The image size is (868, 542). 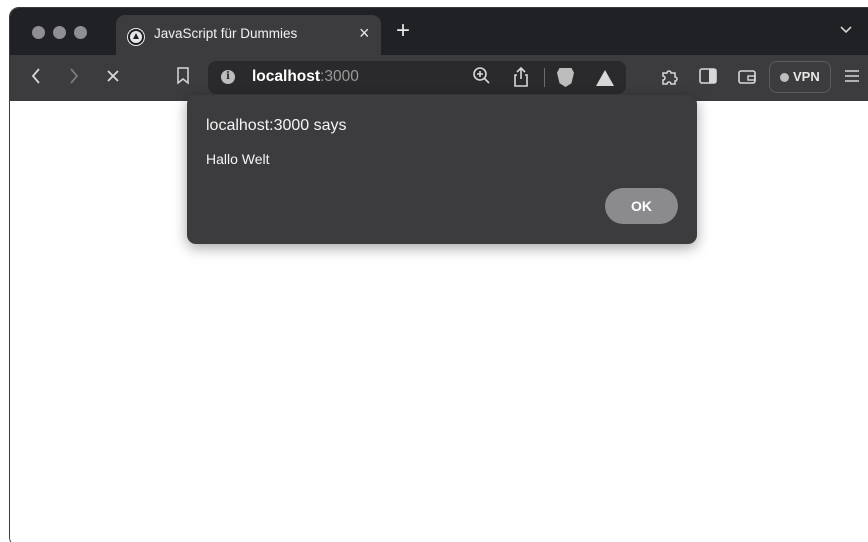 I want to click on back-icon, so click(x=35, y=76).